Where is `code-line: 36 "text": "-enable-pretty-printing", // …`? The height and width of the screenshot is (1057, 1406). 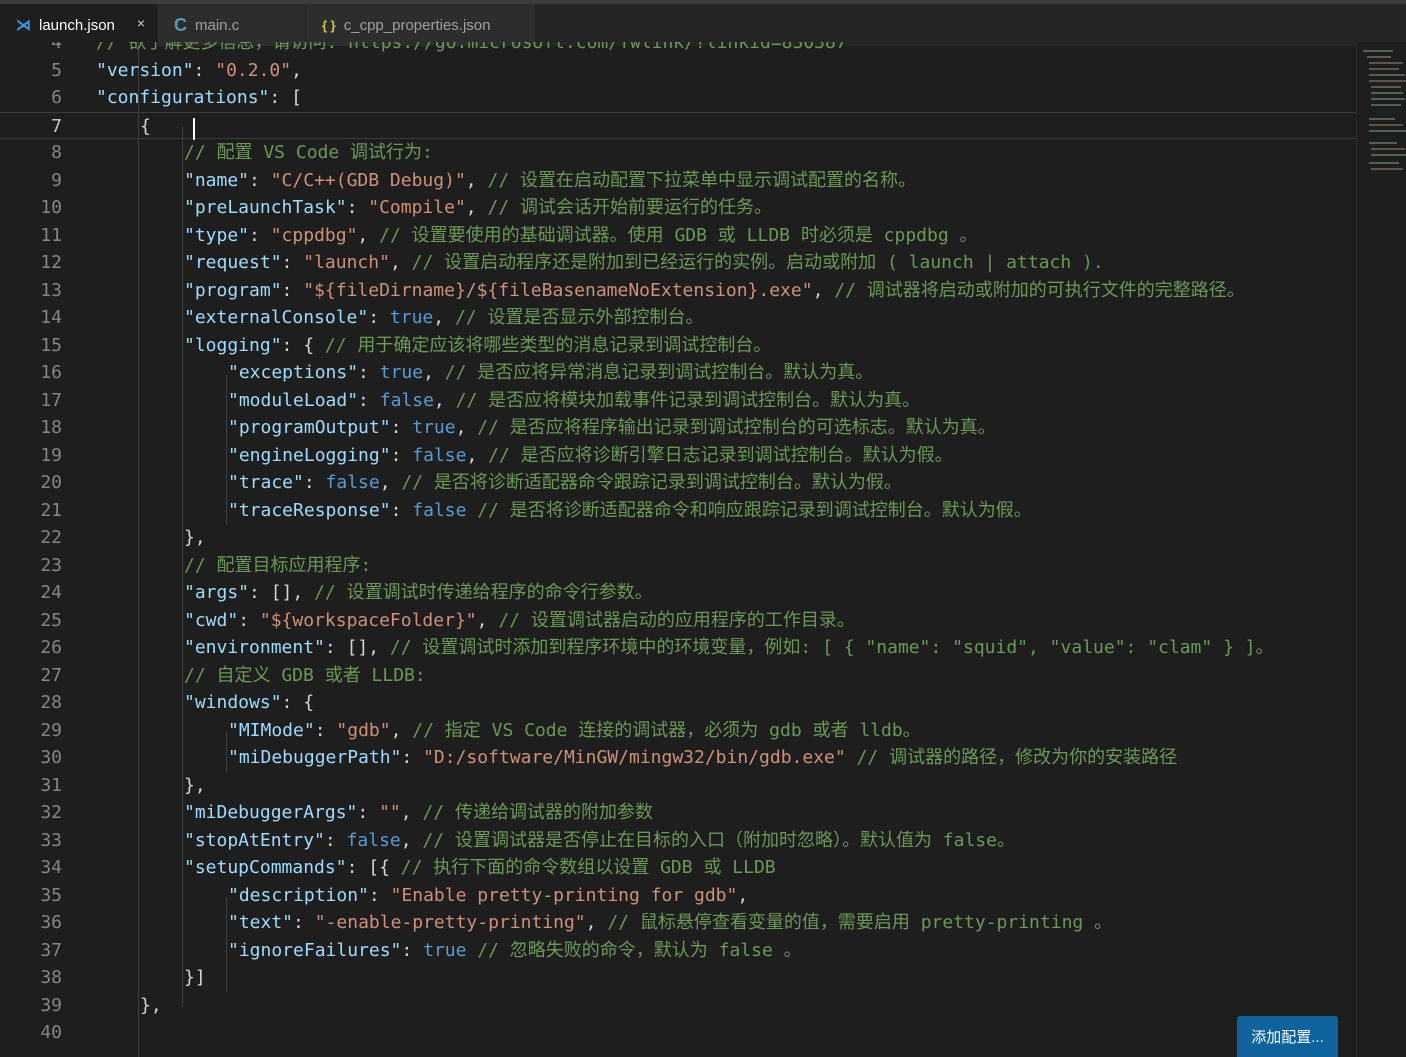 code-line: 36 "text": "-enable-pretty-printing", // … is located at coordinates (678, 922).